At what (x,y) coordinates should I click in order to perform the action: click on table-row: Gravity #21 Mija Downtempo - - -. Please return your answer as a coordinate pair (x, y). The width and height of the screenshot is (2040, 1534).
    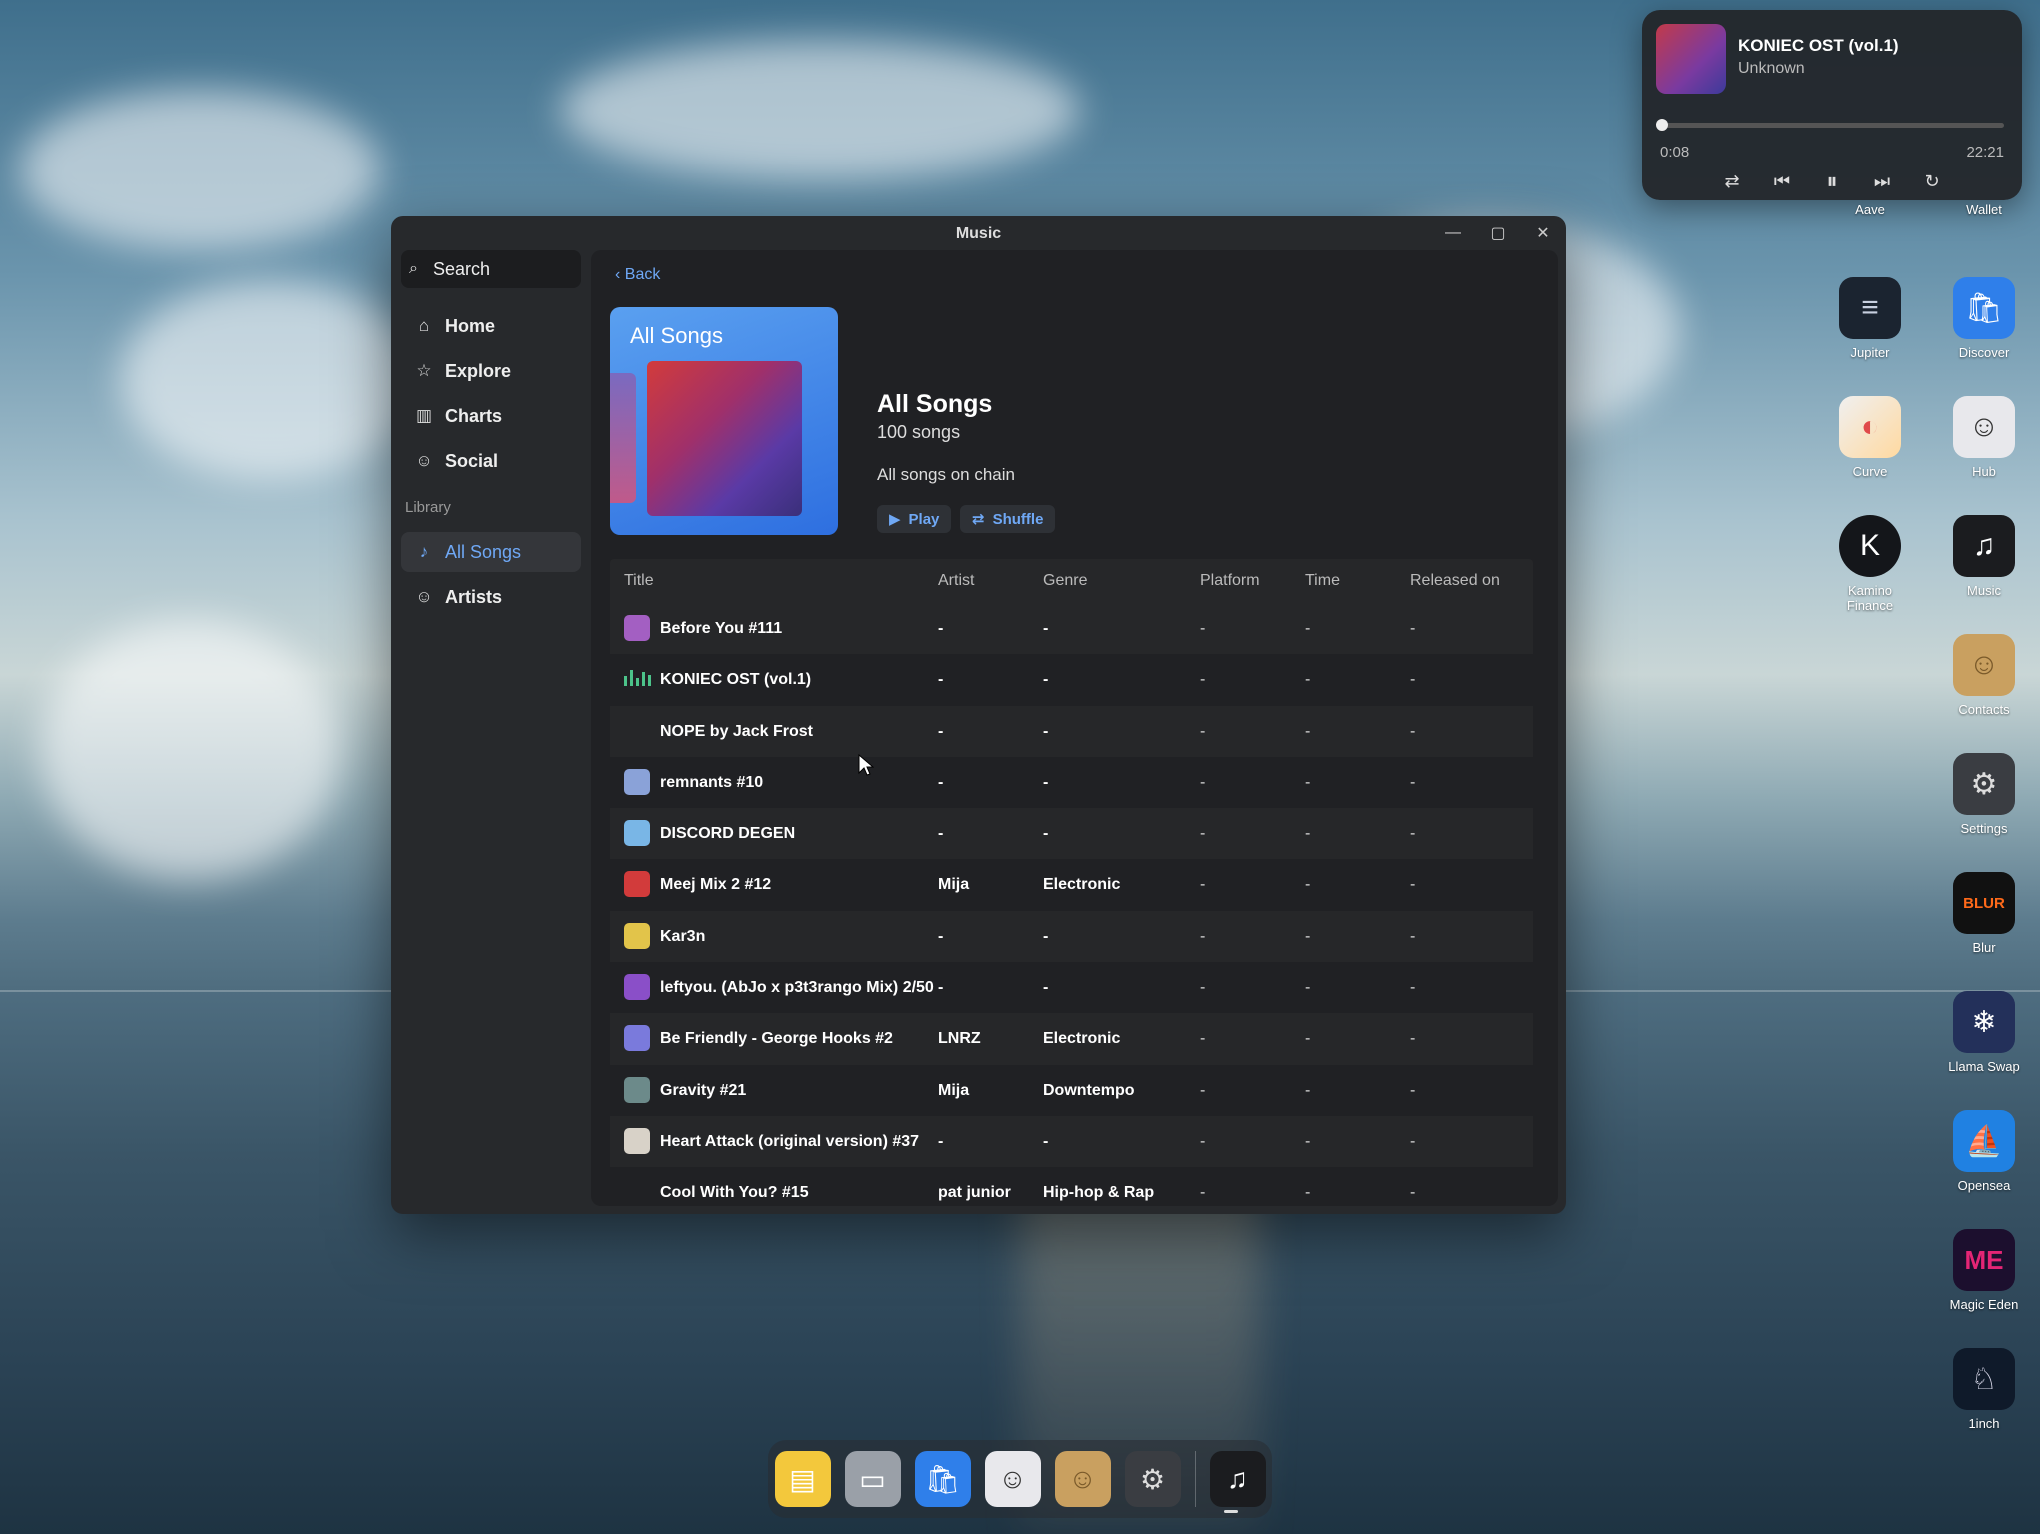
    Looking at the image, I should click on (1071, 1090).